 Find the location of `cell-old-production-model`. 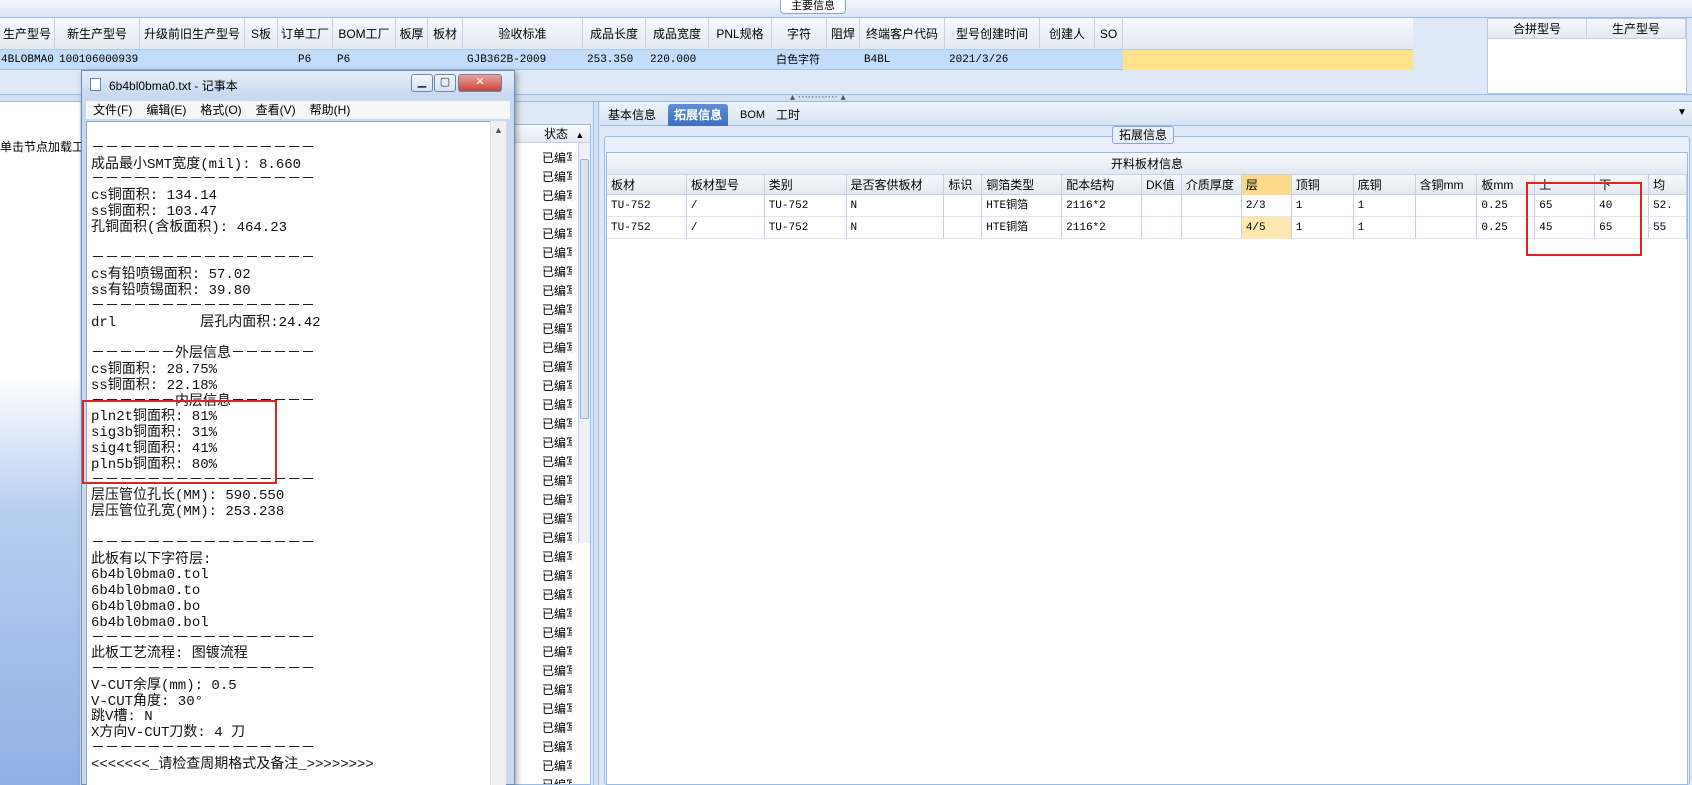

cell-old-production-model is located at coordinates (192, 60).